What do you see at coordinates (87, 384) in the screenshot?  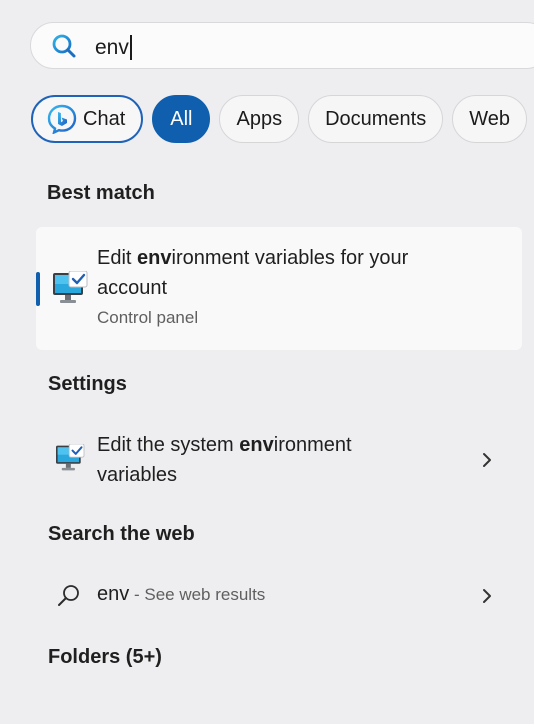 I see `section-settings: Settings` at bounding box center [87, 384].